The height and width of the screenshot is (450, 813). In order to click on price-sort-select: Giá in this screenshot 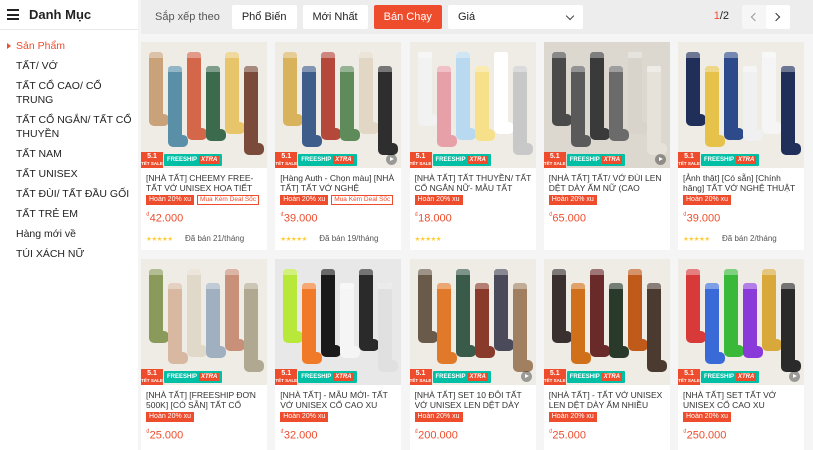, I will do `click(515, 17)`.